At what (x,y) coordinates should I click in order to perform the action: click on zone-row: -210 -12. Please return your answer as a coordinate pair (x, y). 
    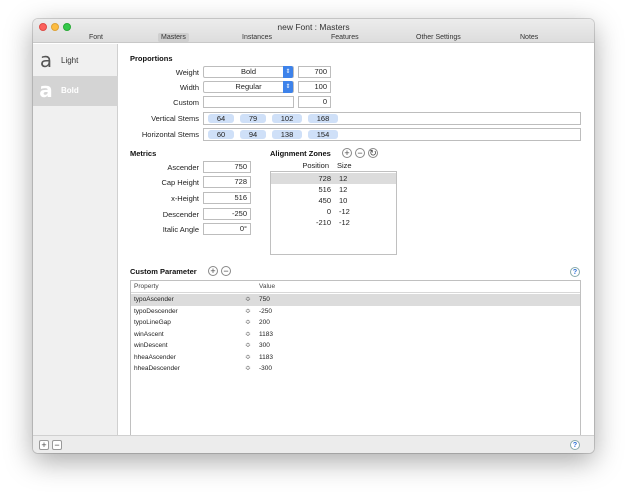
    Looking at the image, I should click on (333, 222).